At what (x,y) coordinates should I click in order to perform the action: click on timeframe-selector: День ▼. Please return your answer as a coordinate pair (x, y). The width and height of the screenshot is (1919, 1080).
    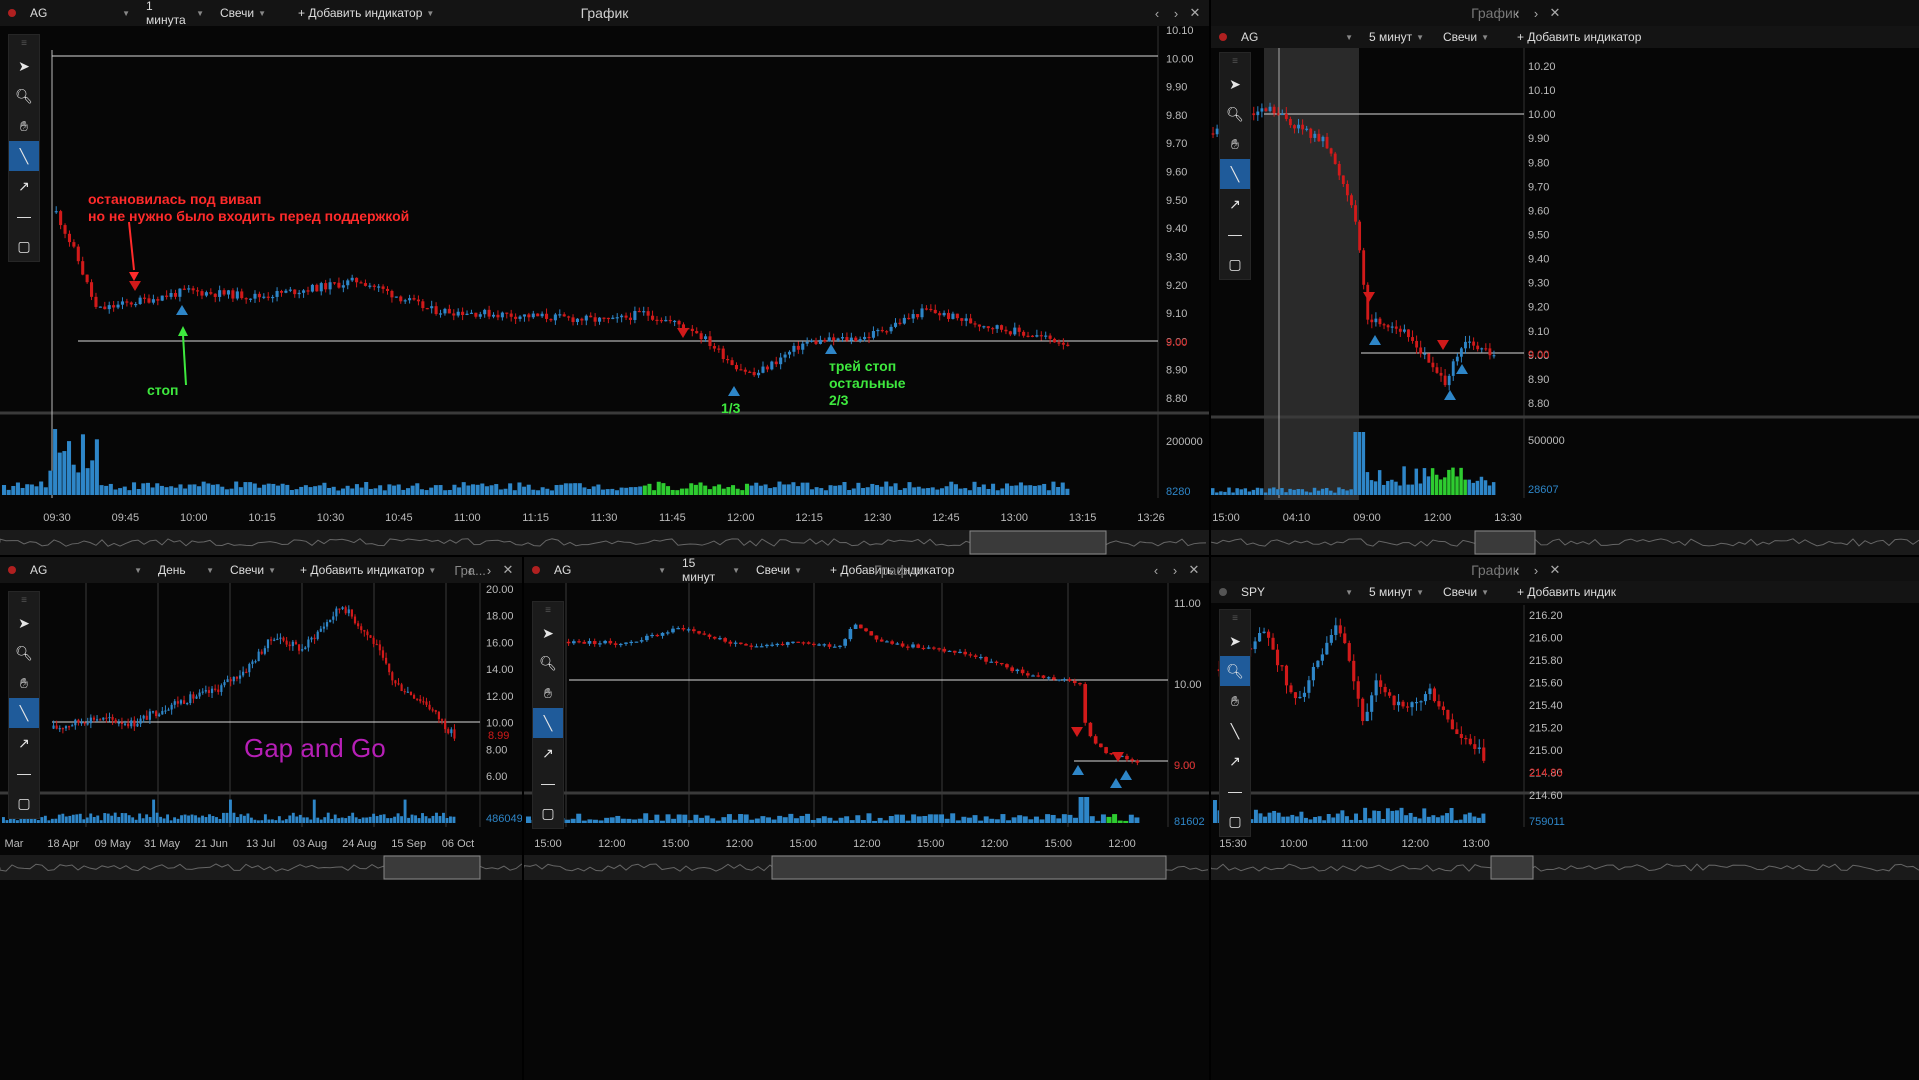
    Looking at the image, I should click on (186, 570).